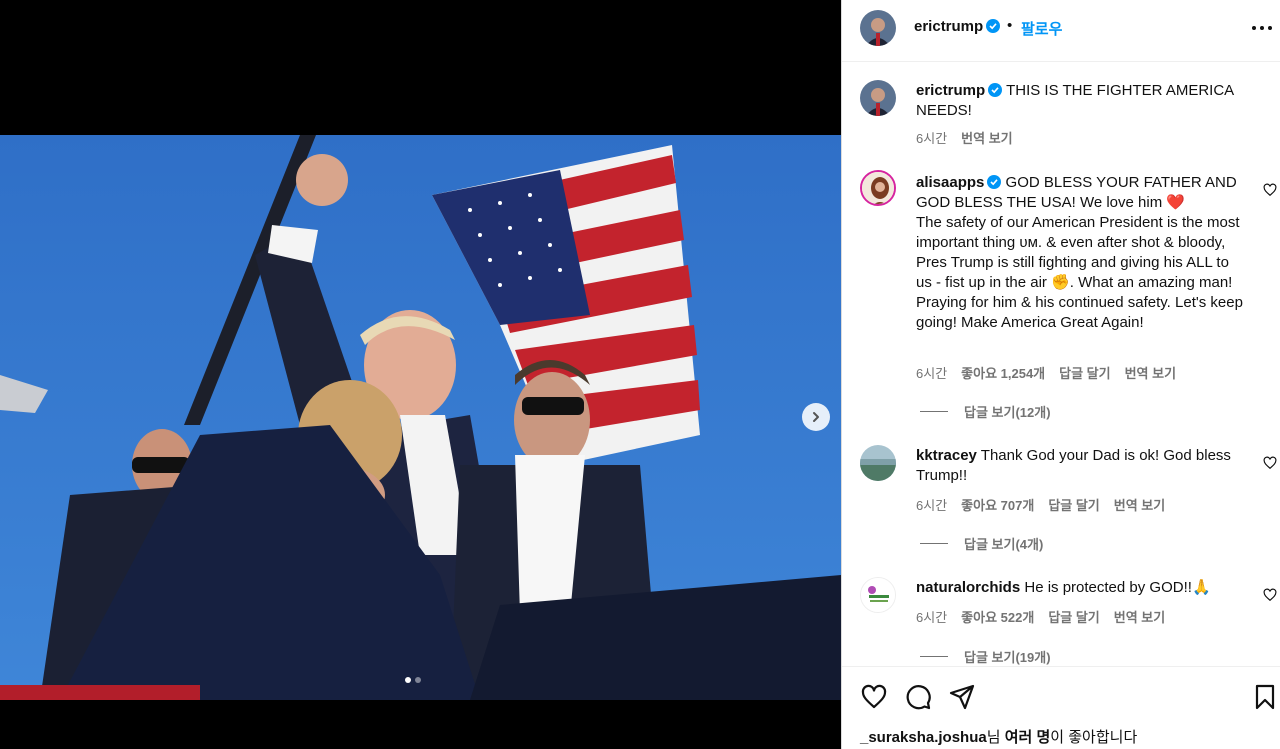 Image resolution: width=1280 pixels, height=749 pixels. I want to click on caption-avatar, so click(878, 98).